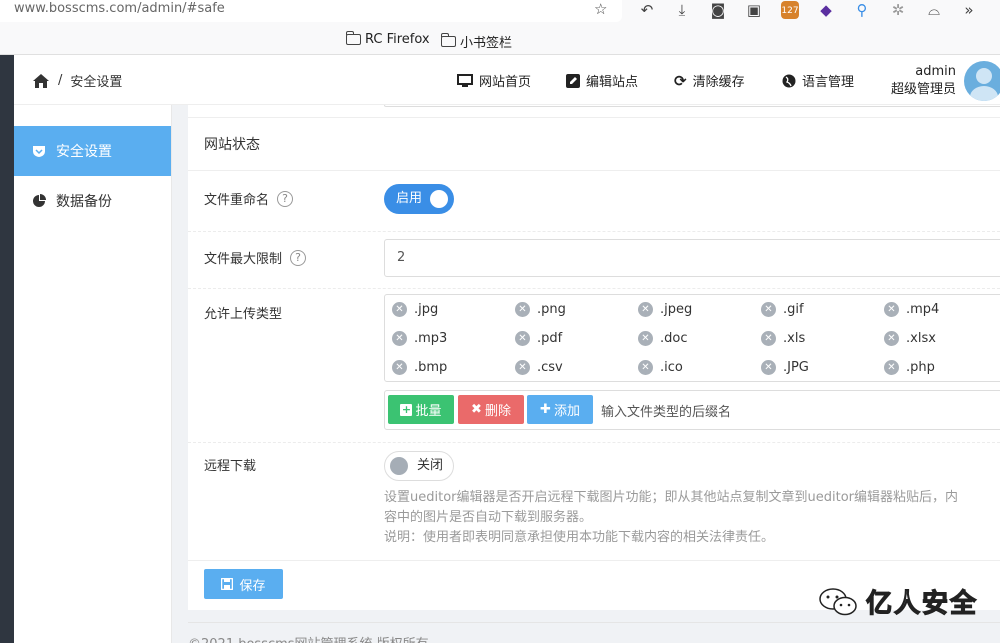 Image resolution: width=1000 pixels, height=643 pixels. I want to click on overflow-chevron-icon: », so click(969, 10).